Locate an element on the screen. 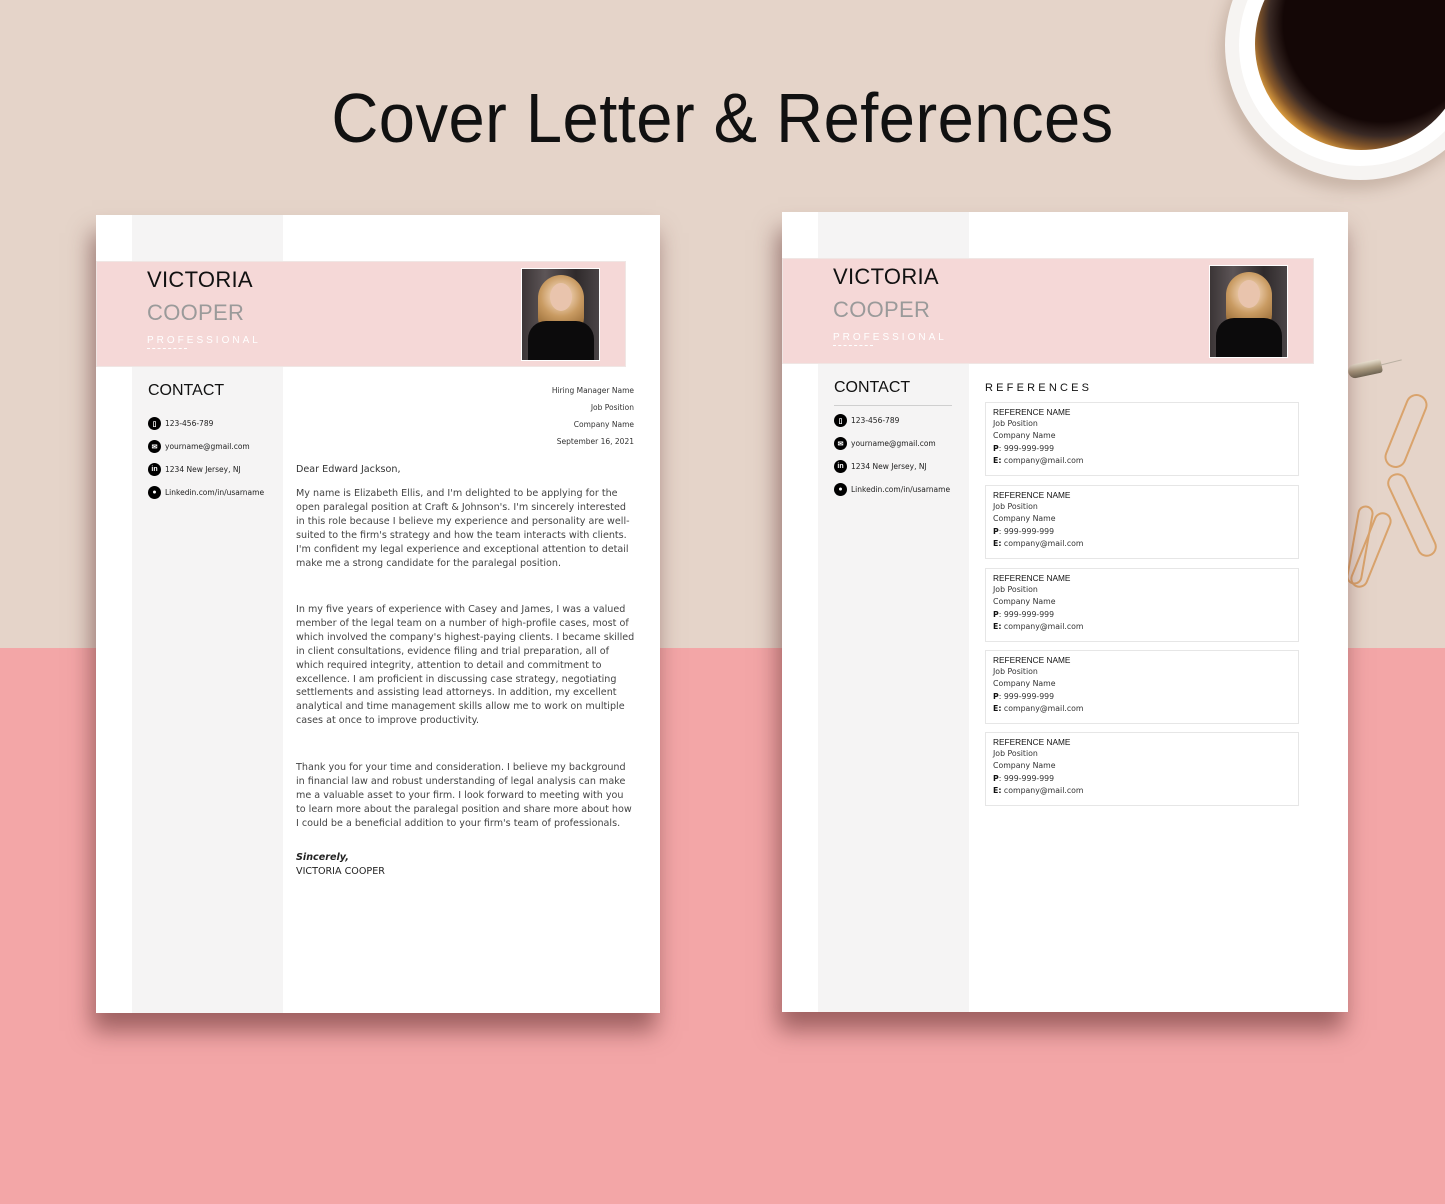  references-heading: REFERENCES is located at coordinates (1039, 388).